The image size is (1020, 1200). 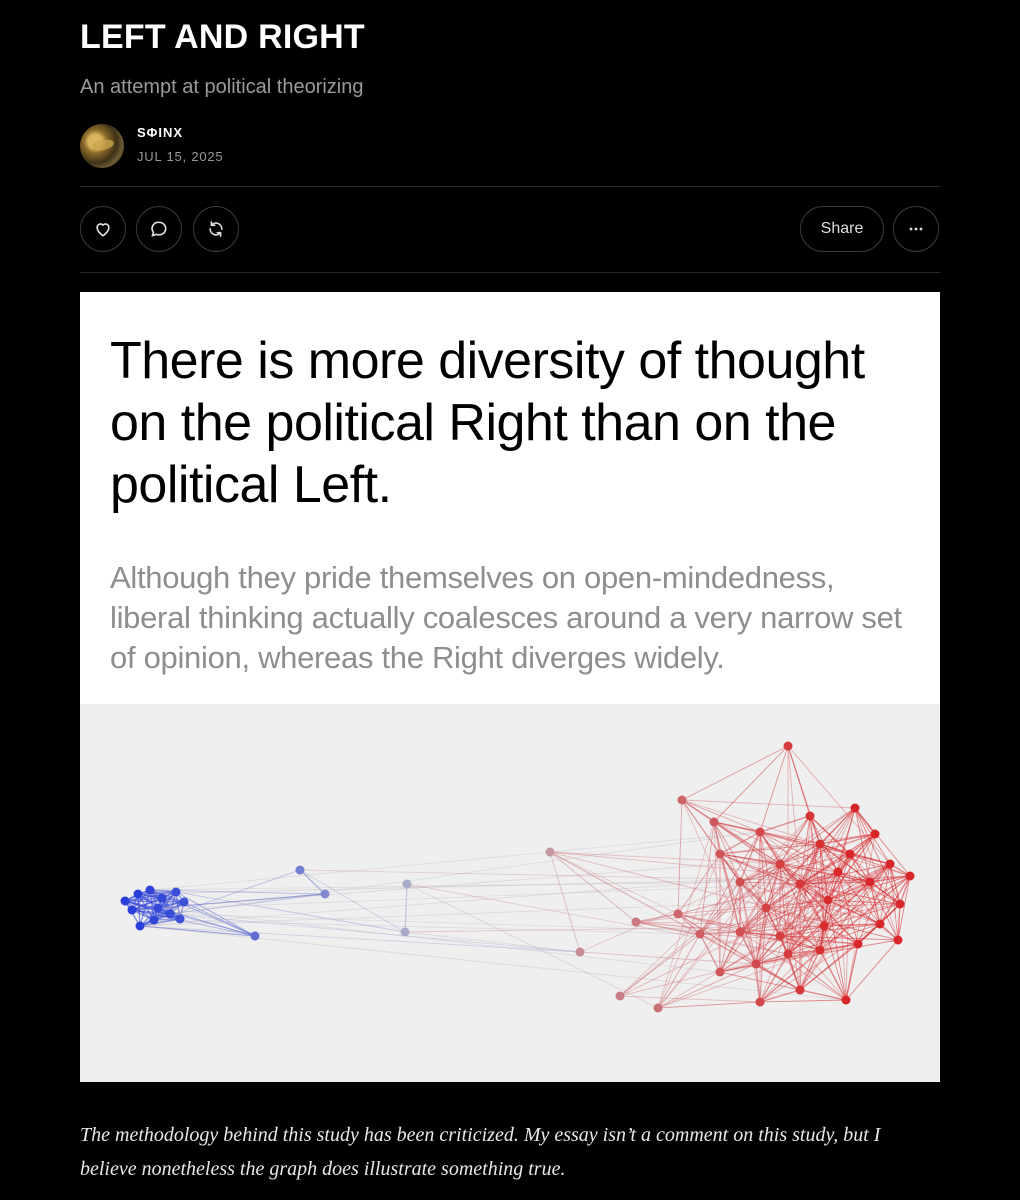 I want to click on divider-top, so click(x=510, y=186).